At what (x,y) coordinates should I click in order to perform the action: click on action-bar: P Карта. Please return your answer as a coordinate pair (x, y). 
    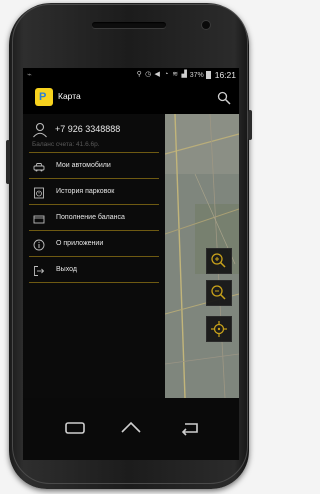
    Looking at the image, I should click on (131, 98).